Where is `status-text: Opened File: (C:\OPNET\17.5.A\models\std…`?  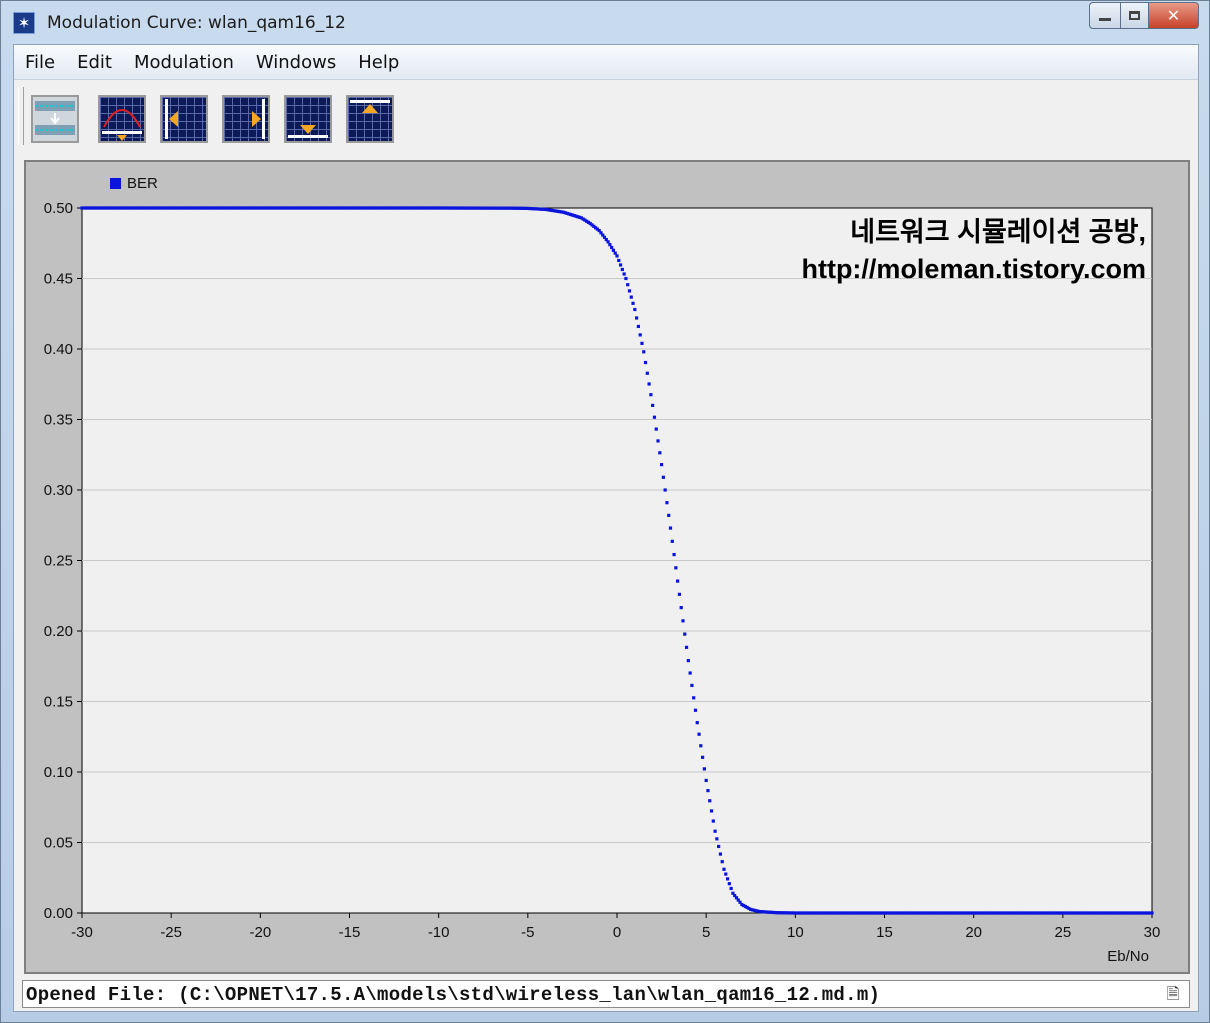 status-text: Opened File: (C:\OPNET\17.5.A\models\std… is located at coordinates (453, 995).